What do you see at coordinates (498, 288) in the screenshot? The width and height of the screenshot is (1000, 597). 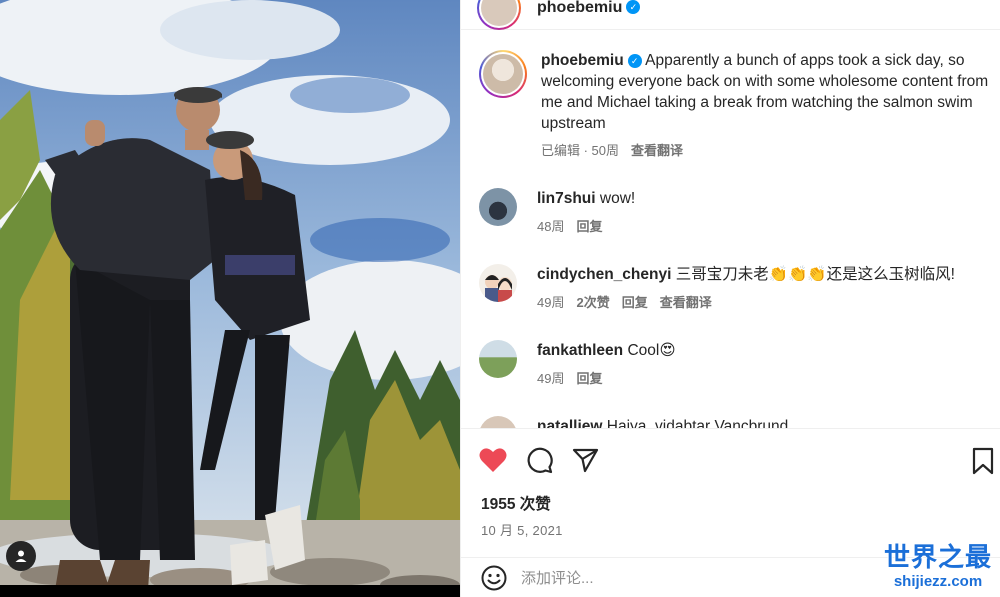 I see `cartoon-couple-icon` at bounding box center [498, 288].